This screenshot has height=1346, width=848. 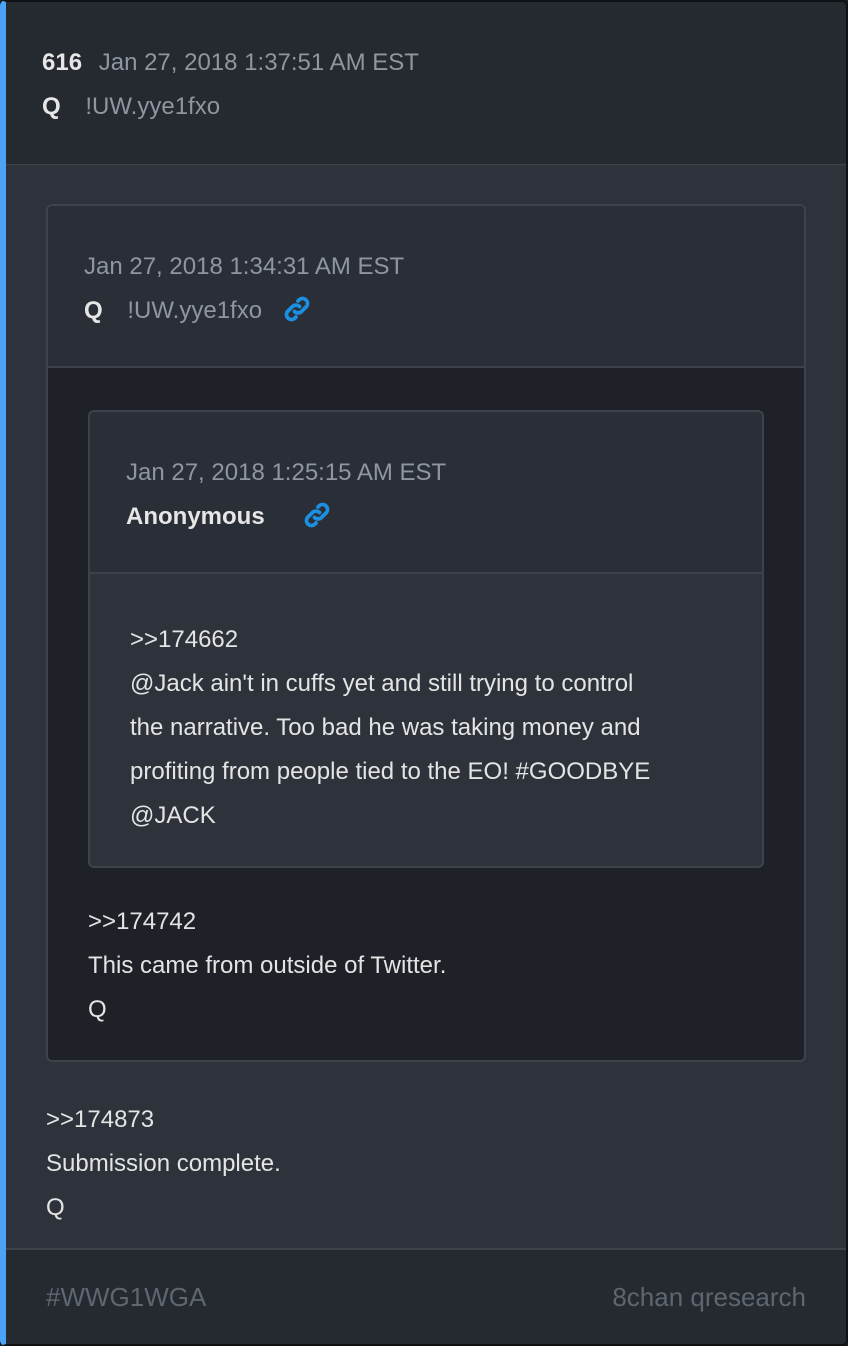 I want to click on post-body: >>174873 Submission complete. Q, so click(x=163, y=1164).